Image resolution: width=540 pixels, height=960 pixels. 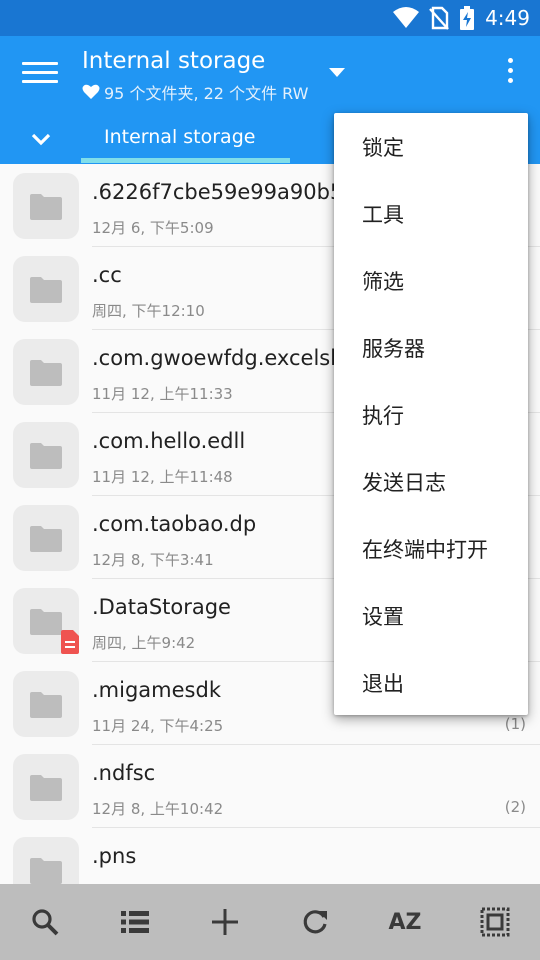 What do you see at coordinates (270, 786) in the screenshot?
I see `list-item: .ndfsc 12月 8, 上午10:42 (2)` at bounding box center [270, 786].